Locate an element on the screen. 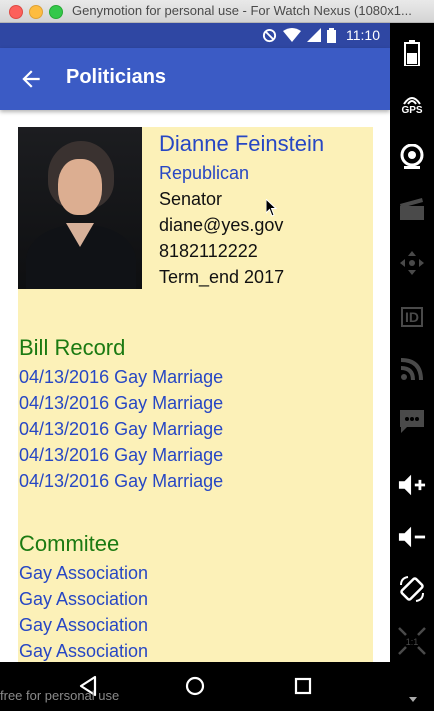  dpad-control-icon is located at coordinates (412, 263).